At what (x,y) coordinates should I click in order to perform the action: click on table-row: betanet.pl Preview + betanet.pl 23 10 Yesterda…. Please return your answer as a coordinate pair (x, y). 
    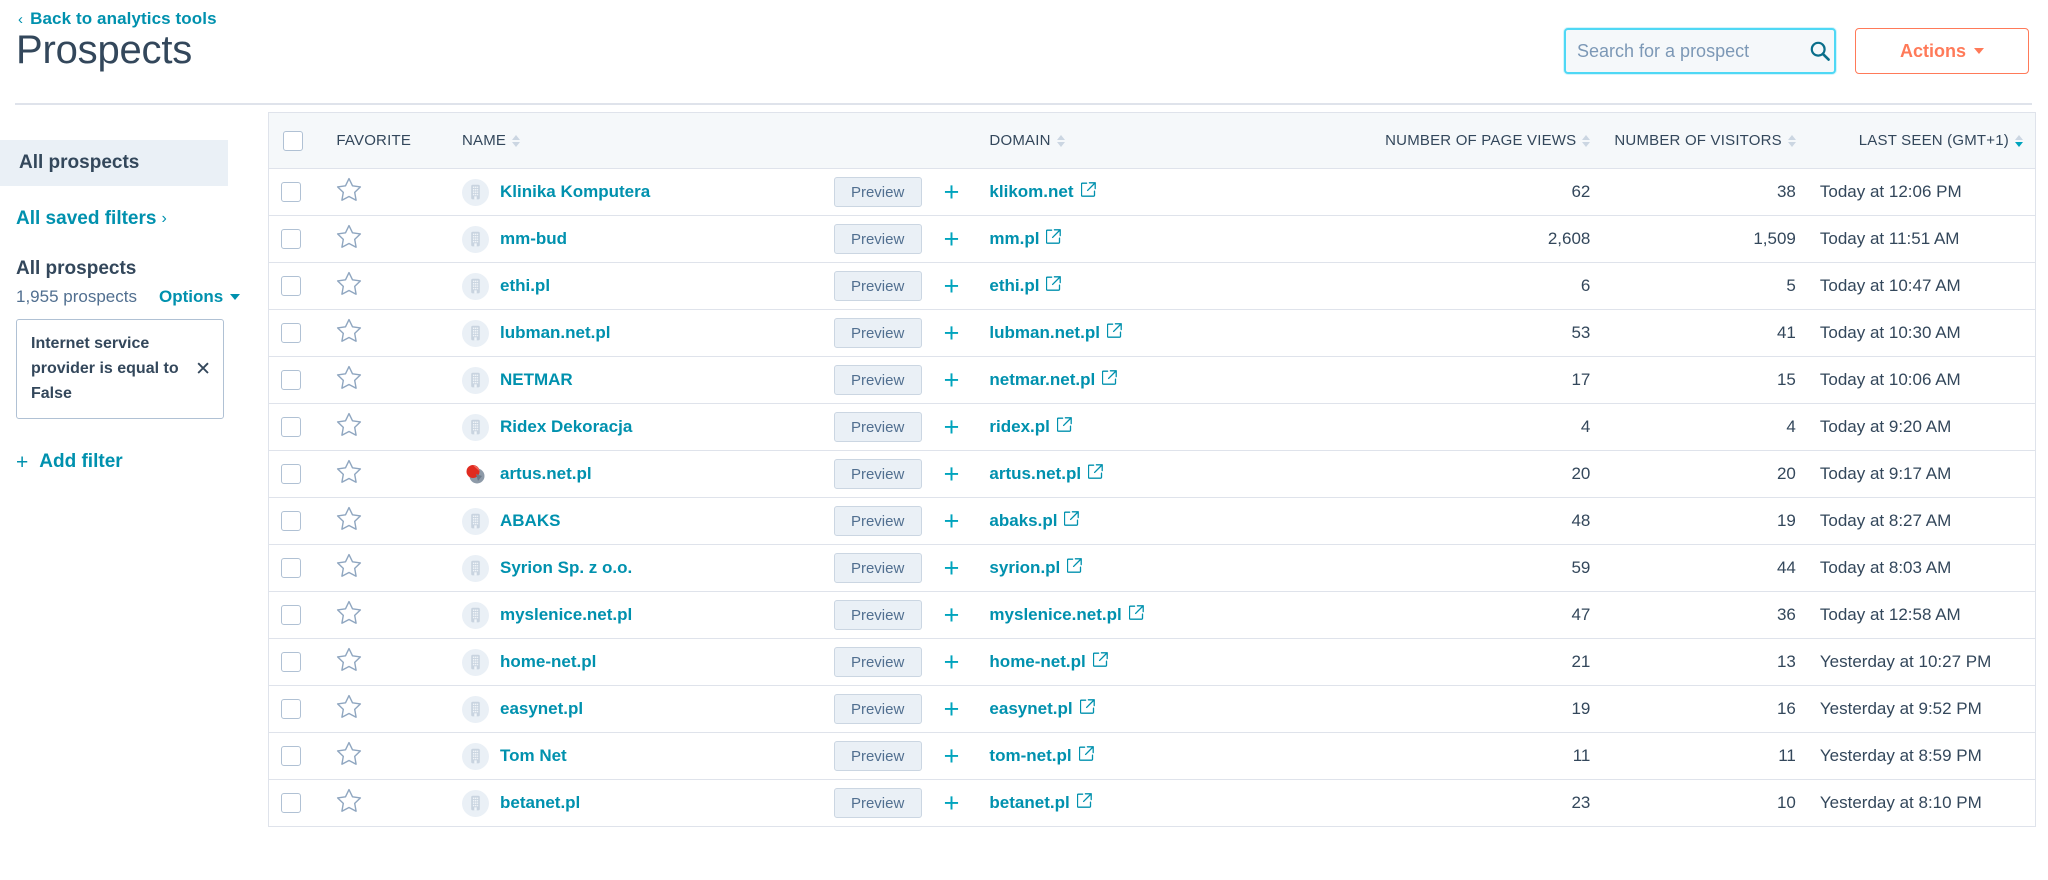
    Looking at the image, I should click on (1152, 803).